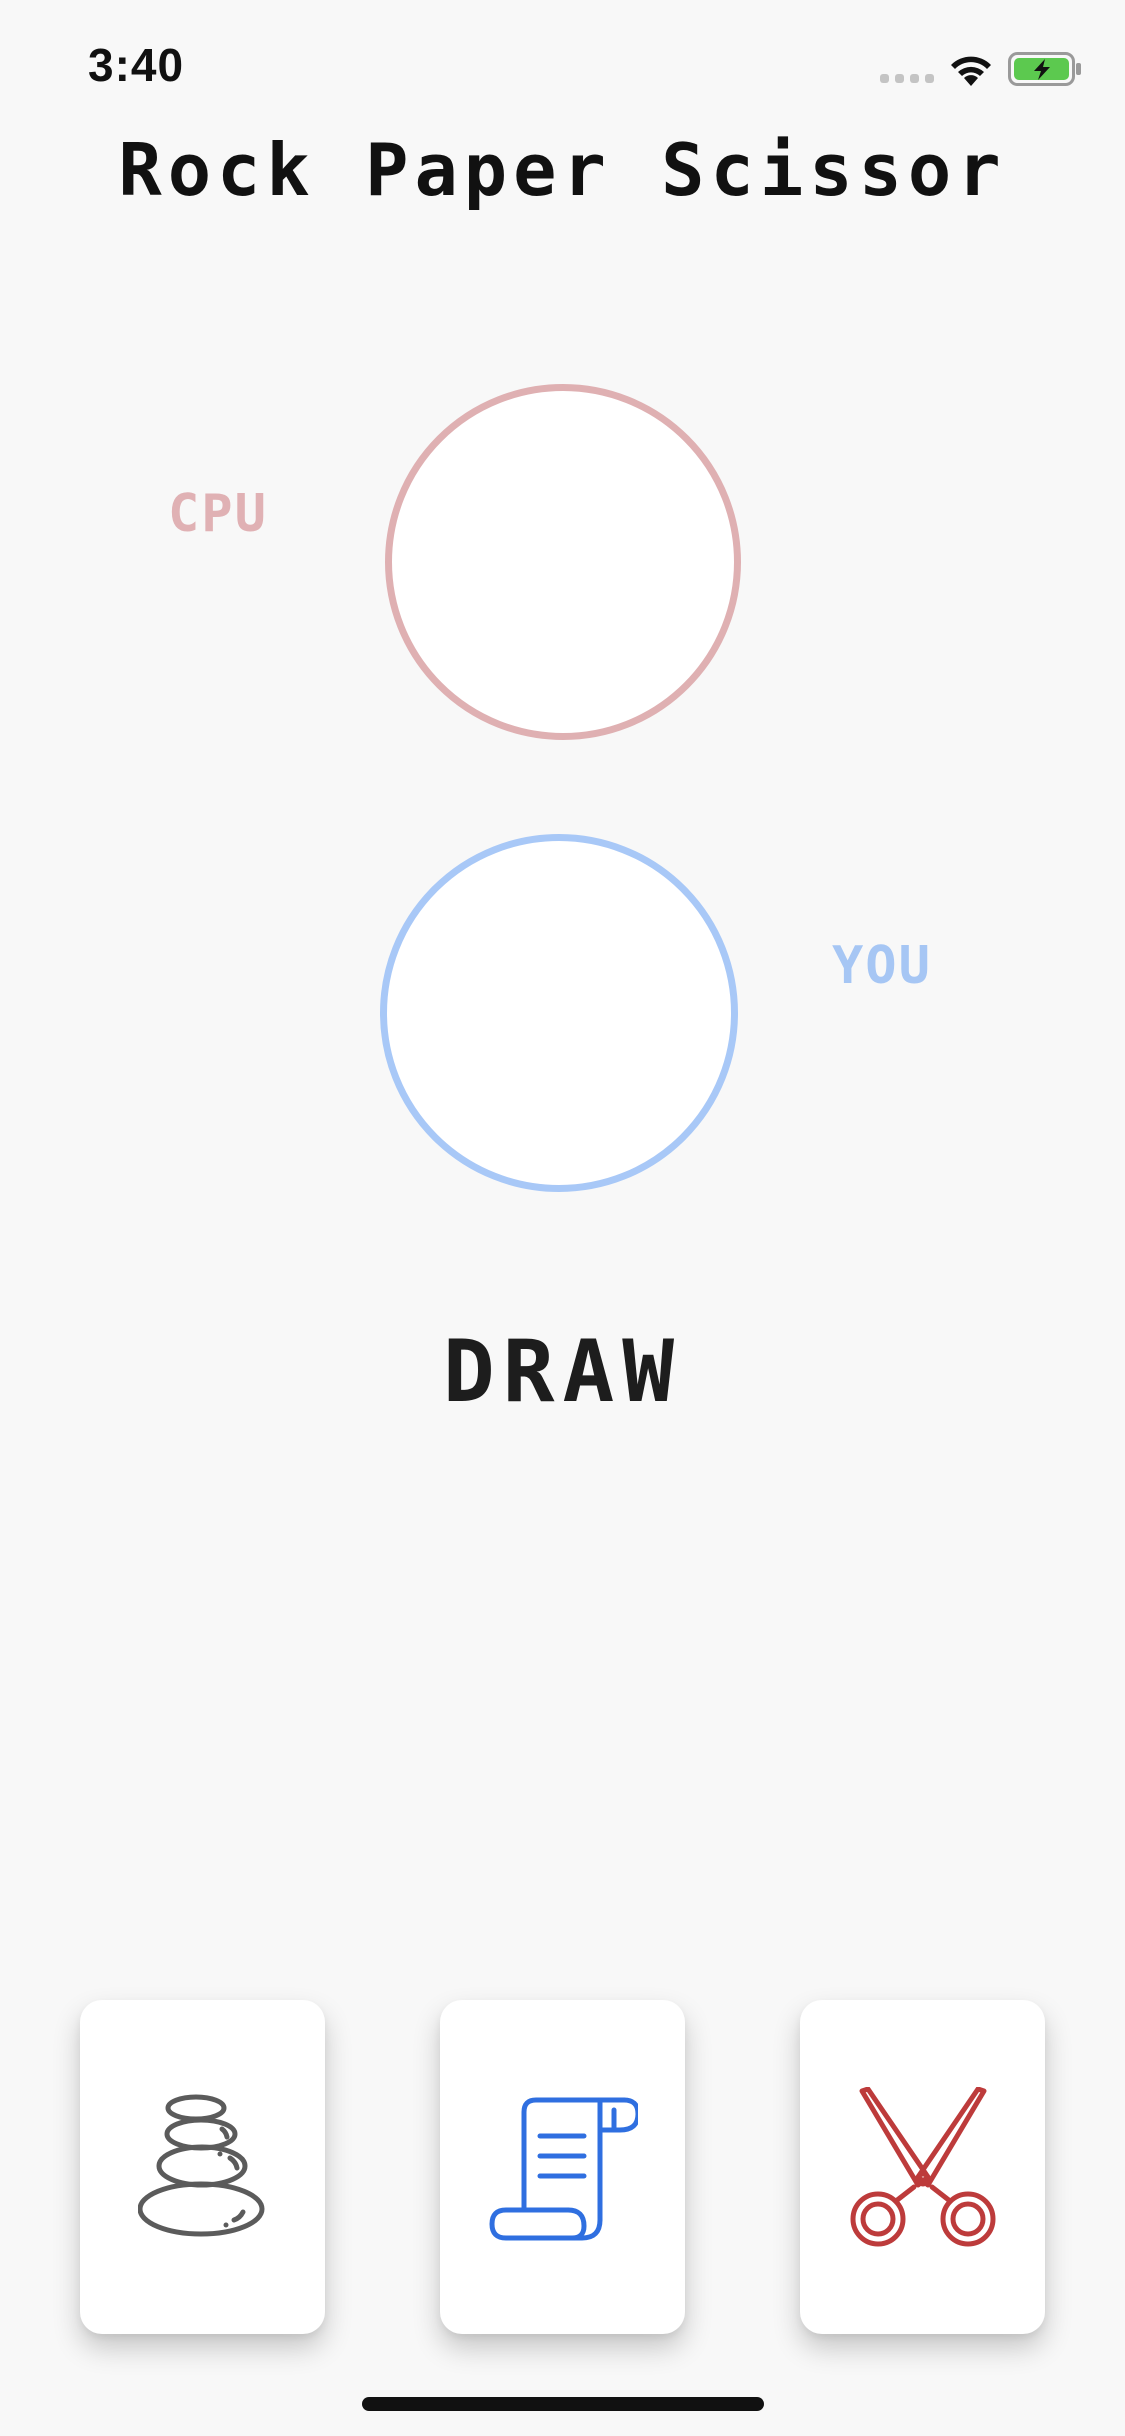 Image resolution: width=1125 pixels, height=2436 pixels. I want to click on rock-stack-icon, so click(200, 2165).